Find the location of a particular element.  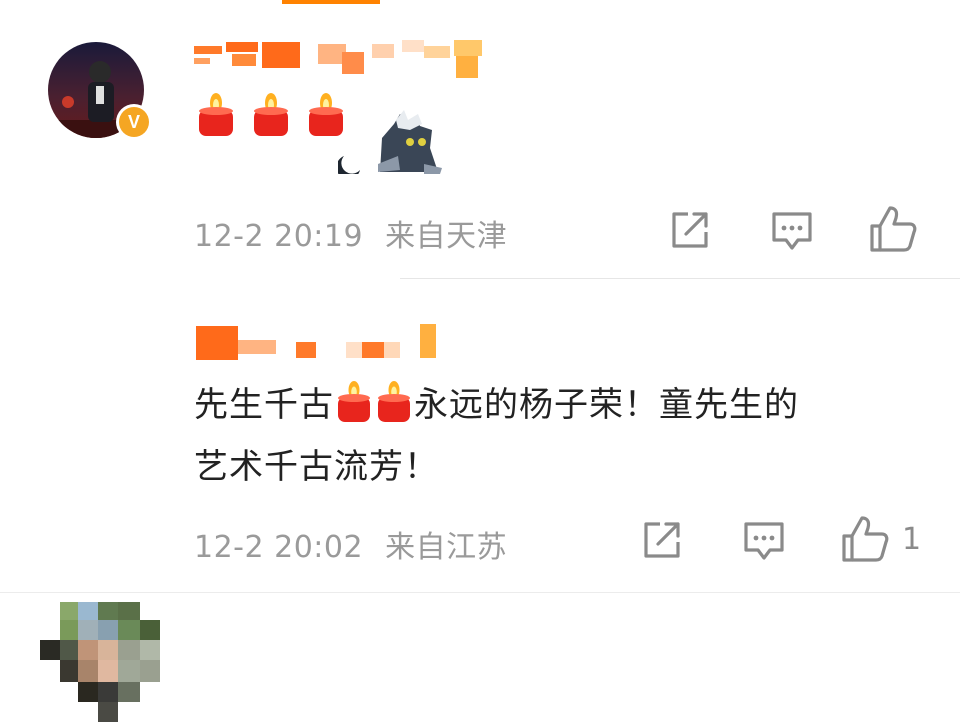

location-text: 来自天津 is located at coordinates (446, 236).